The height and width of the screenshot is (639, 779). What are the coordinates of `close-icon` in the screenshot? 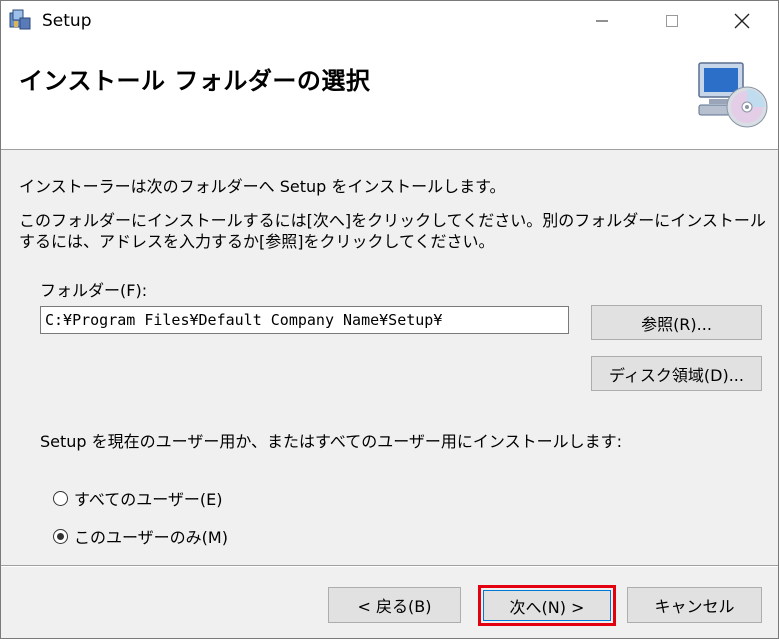 It's located at (742, 21).